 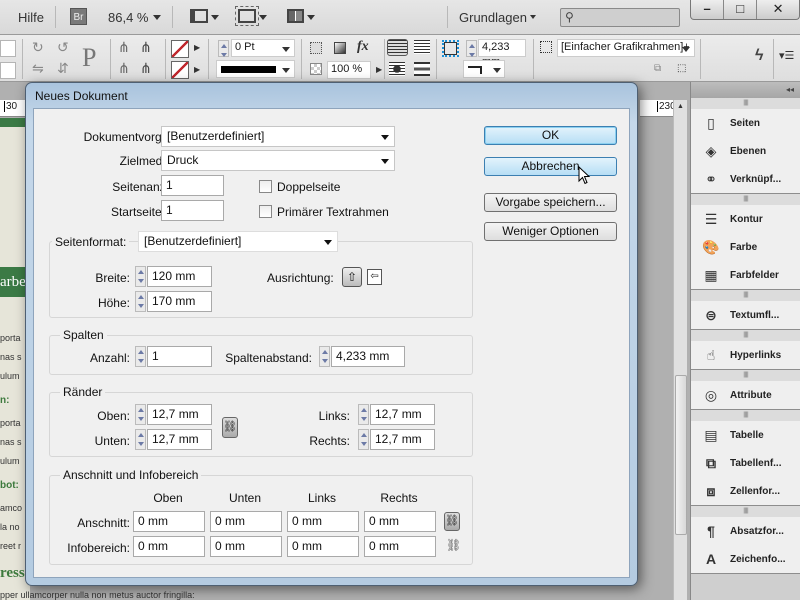 What do you see at coordinates (197, 47) in the screenshot?
I see `fill-menu-arrow: ▶` at bounding box center [197, 47].